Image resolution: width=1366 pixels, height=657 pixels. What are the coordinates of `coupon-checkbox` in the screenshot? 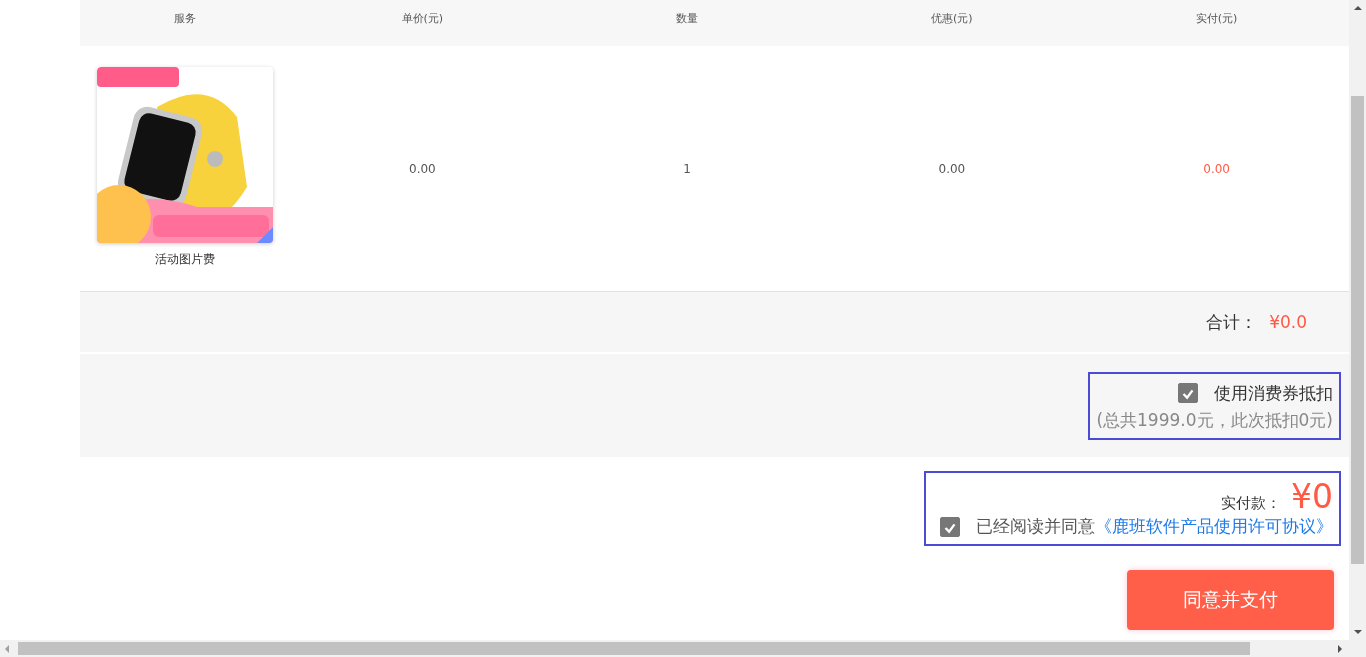 It's located at (1188, 393).